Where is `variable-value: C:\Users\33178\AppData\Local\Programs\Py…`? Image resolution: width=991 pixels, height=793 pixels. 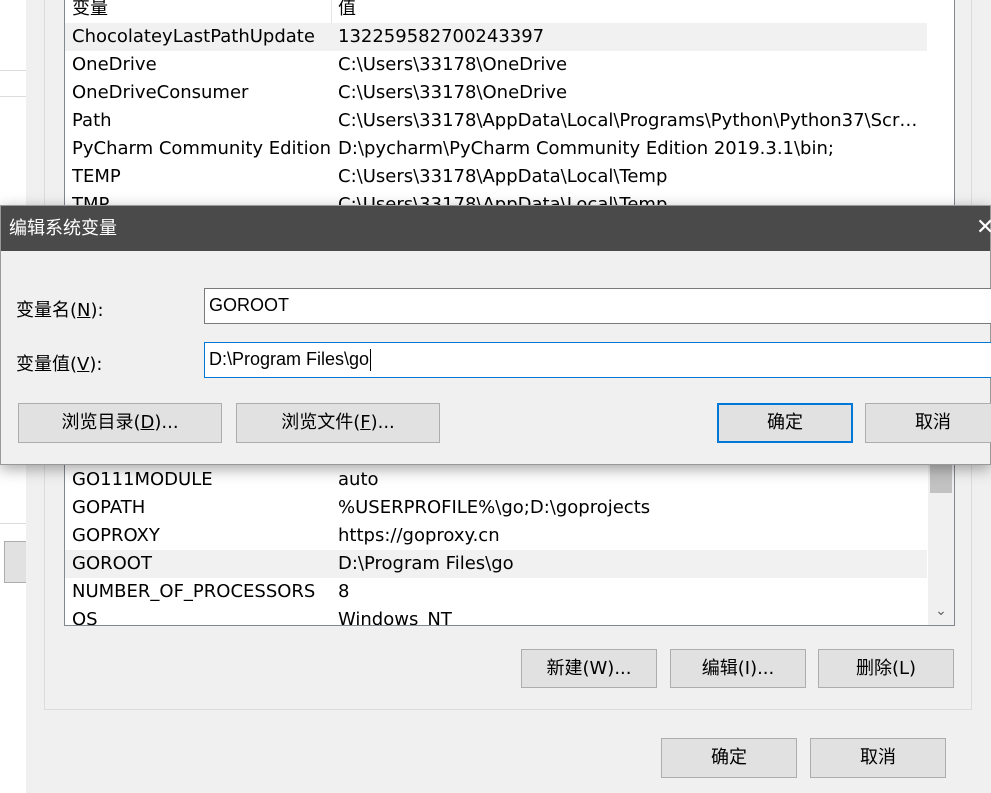 variable-value: C:\Users\33178\AppData\Local\Programs\Py… is located at coordinates (628, 120).